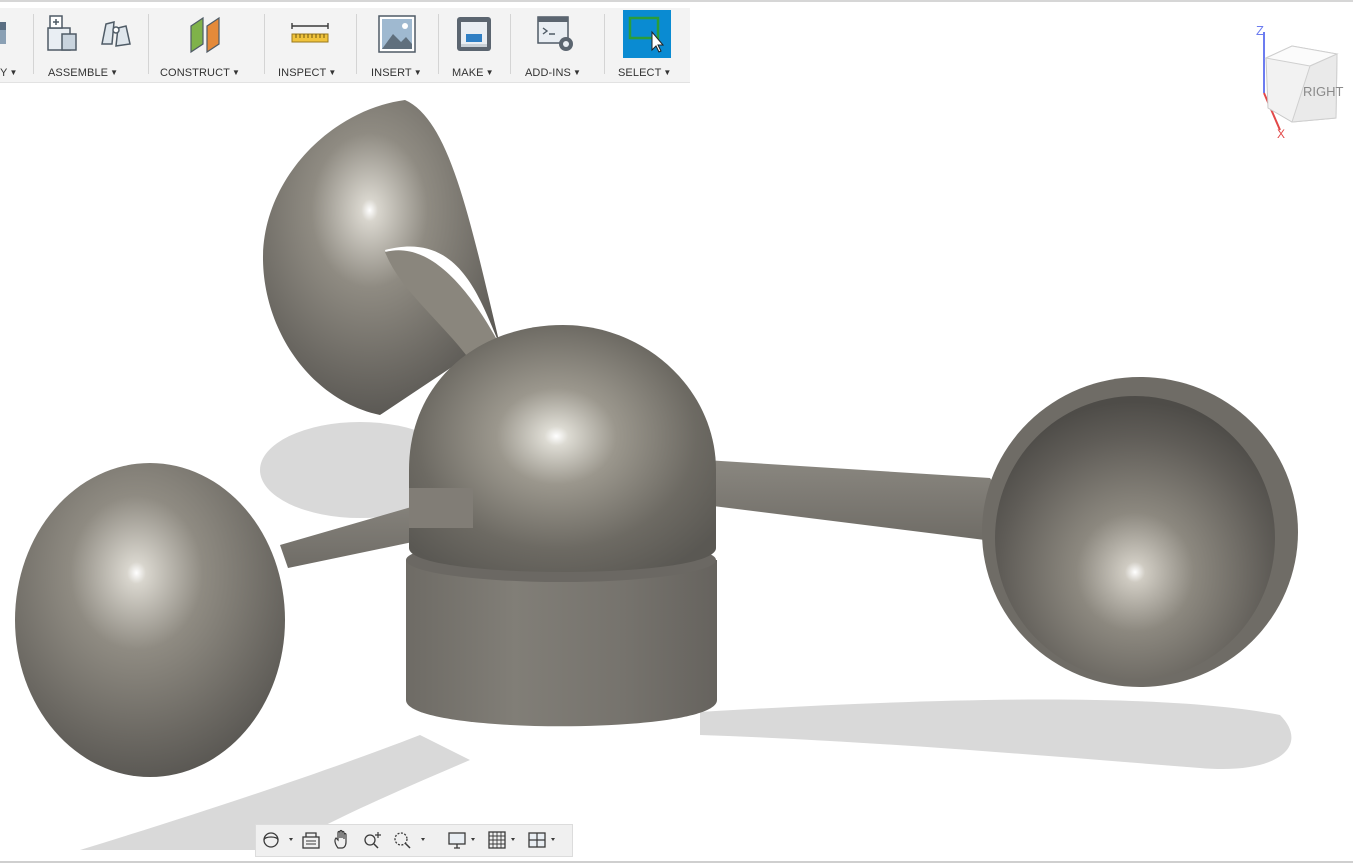  What do you see at coordinates (205, 35) in the screenshot?
I see `offset-plane-icon` at bounding box center [205, 35].